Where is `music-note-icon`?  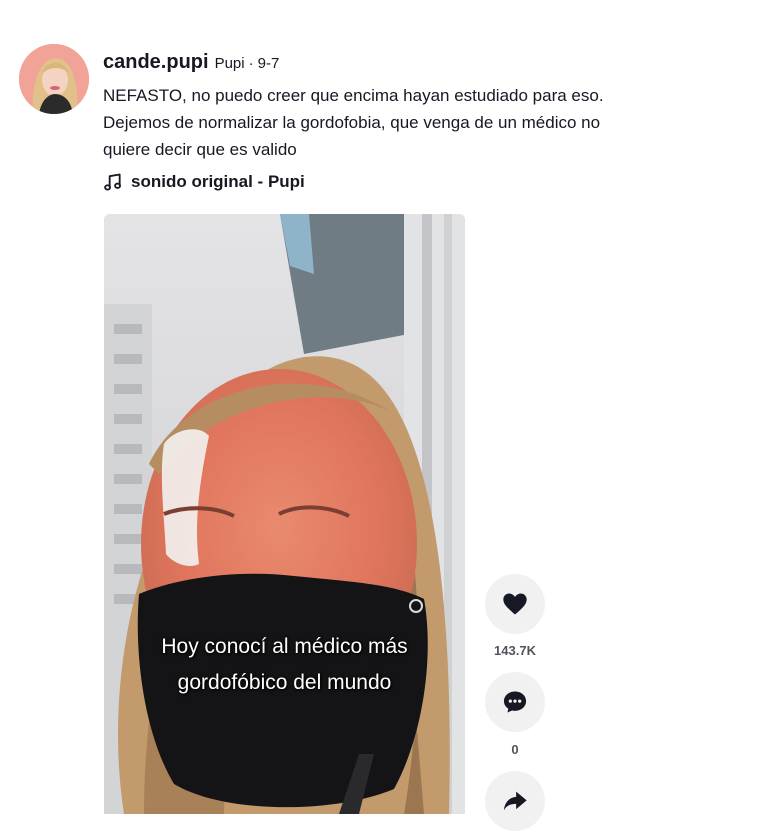 music-note-icon is located at coordinates (112, 182).